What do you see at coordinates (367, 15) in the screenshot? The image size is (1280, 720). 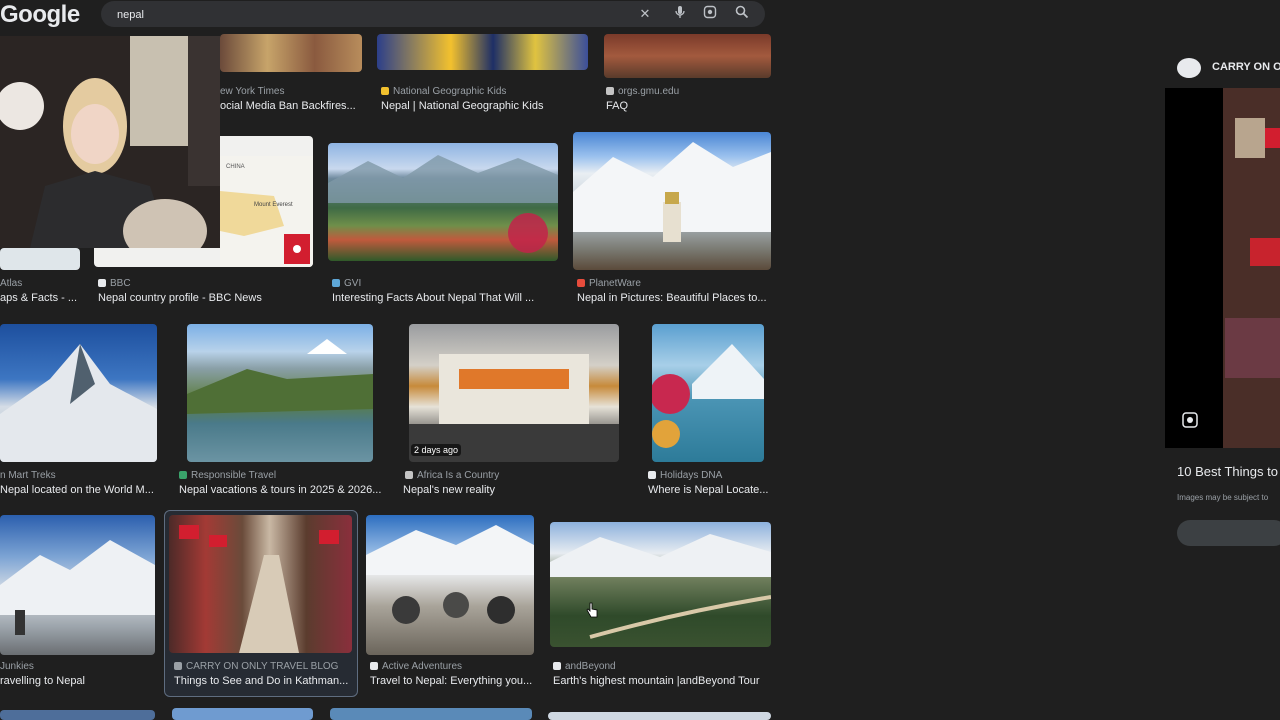 I see `search-input` at bounding box center [367, 15].